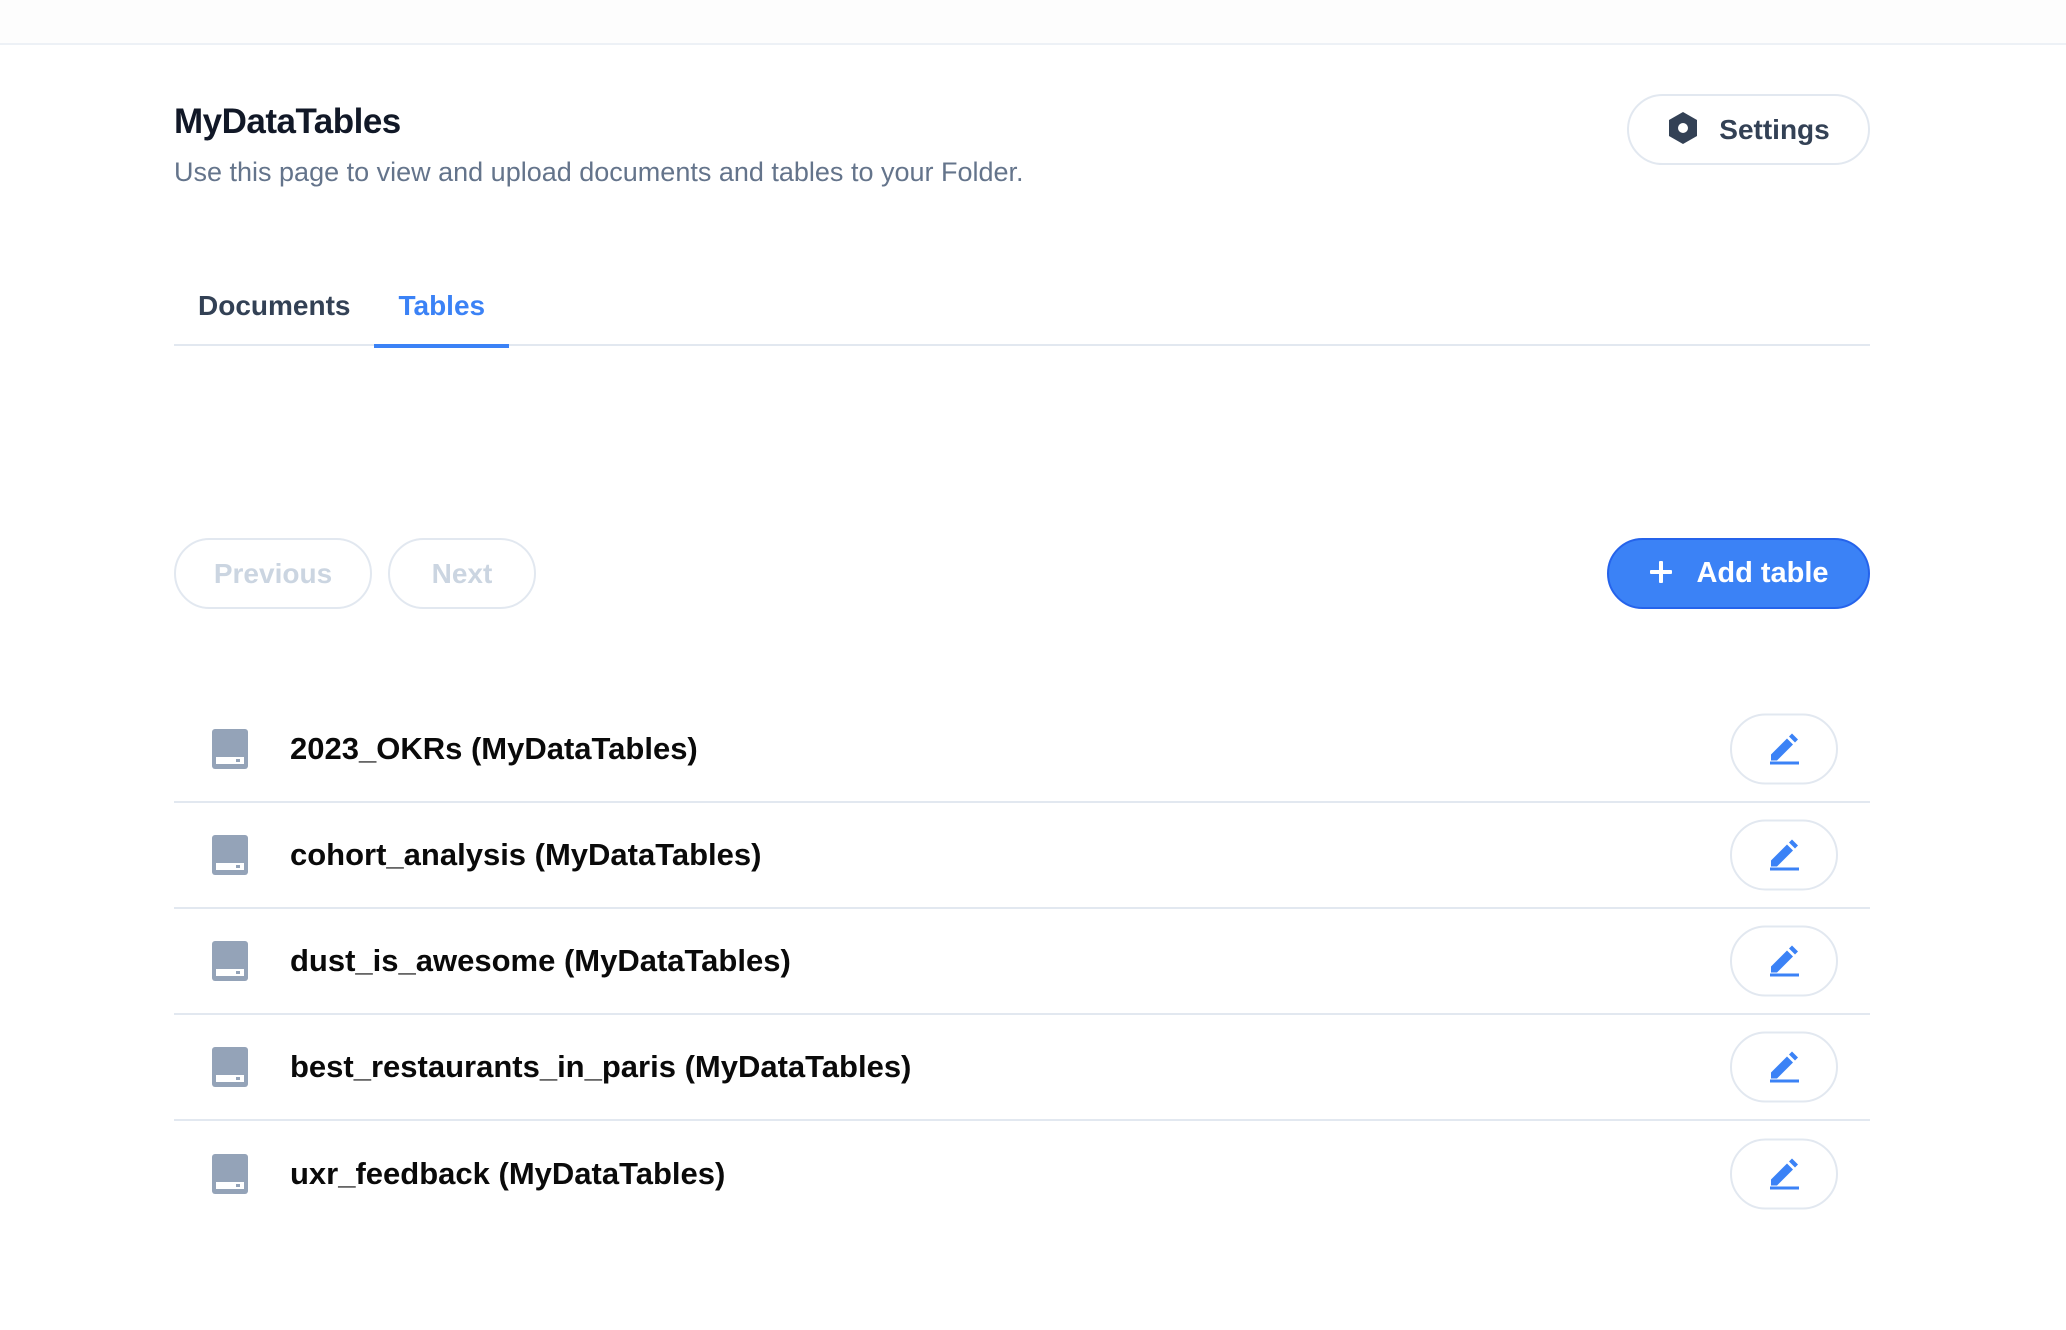 This screenshot has width=2066, height=1330. I want to click on previous-button: Previous, so click(273, 573).